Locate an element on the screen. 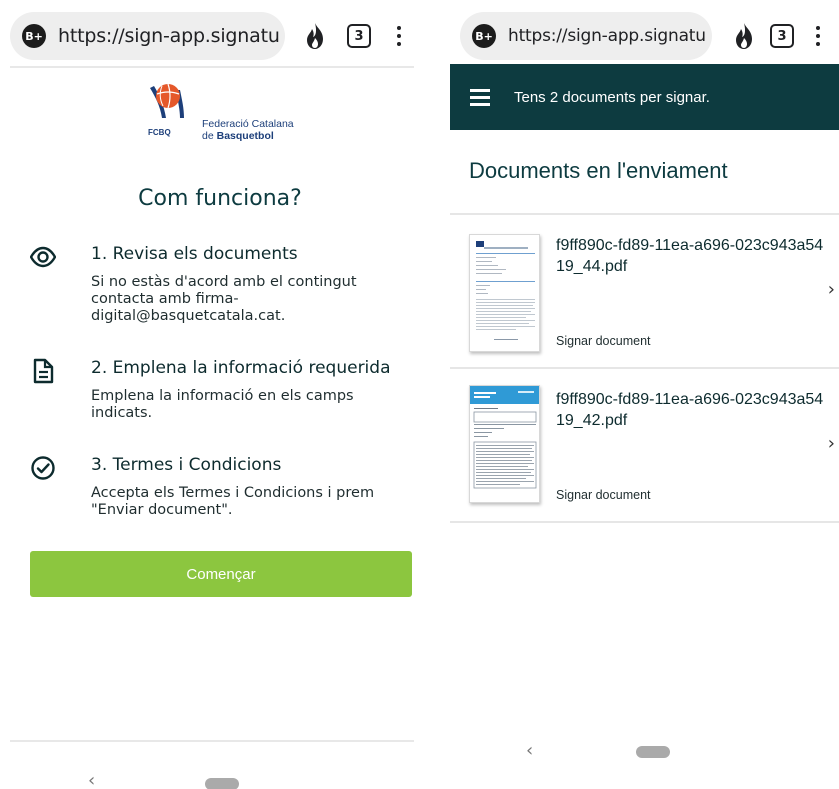 The image size is (839, 789). step-title: 2. Emplena la informació requerida is located at coordinates (241, 368).